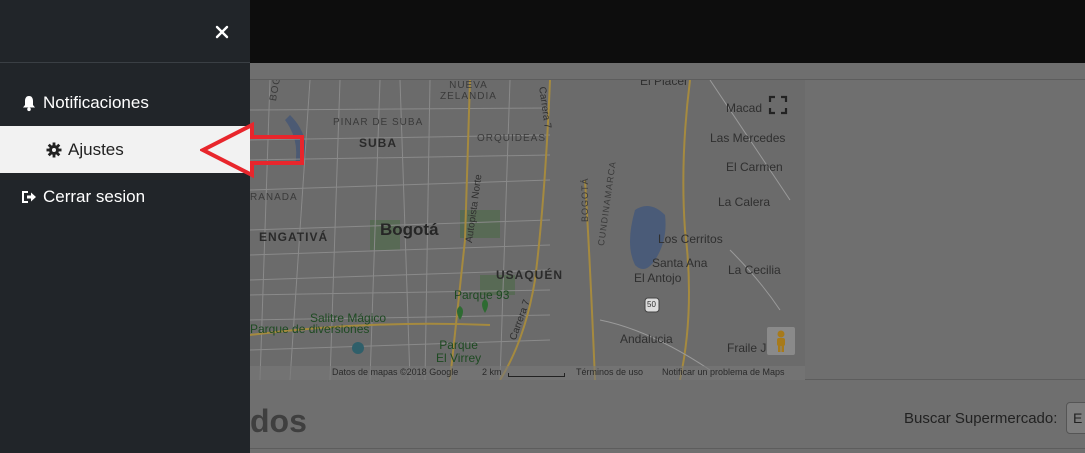  I want to click on map-label: Los Cerritos, so click(690, 239).